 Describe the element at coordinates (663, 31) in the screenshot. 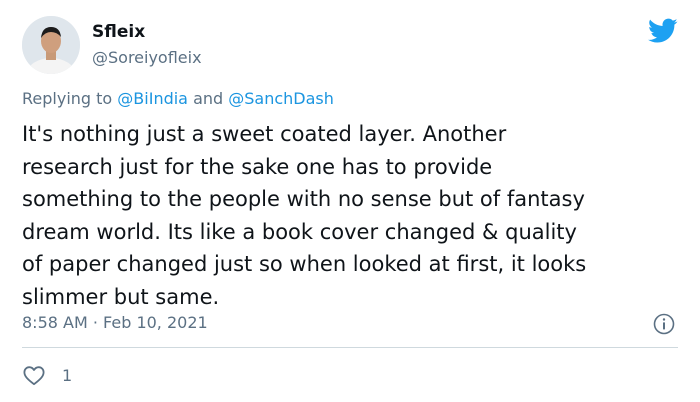

I see `twitter-bird-icon` at that location.